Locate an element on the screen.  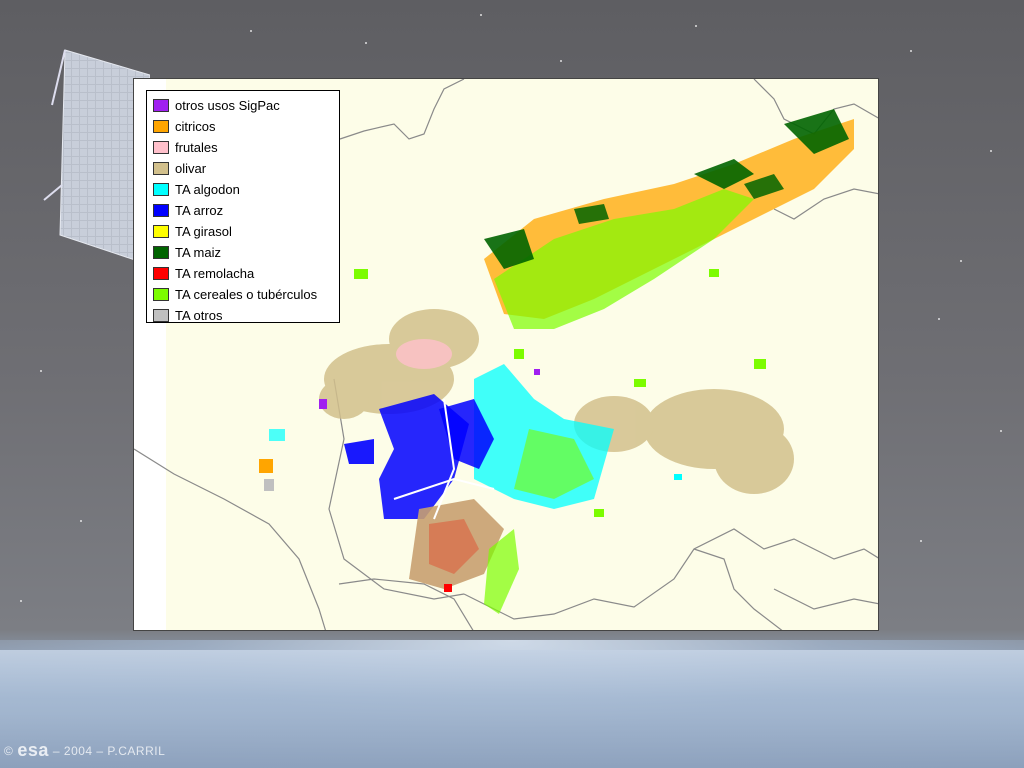
legend-item-otros-usos: otros usos SigPac is located at coordinates (246, 105).